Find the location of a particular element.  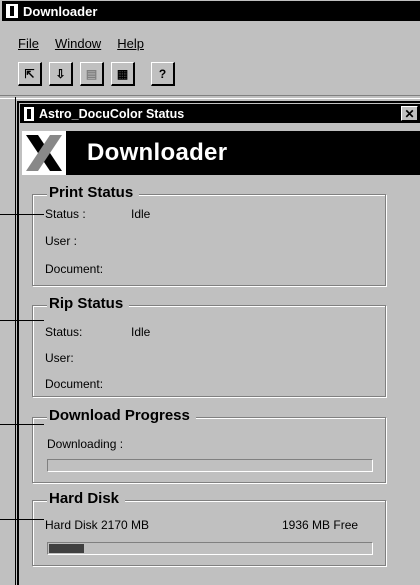

hard-disk-callout is located at coordinates (22, 519).